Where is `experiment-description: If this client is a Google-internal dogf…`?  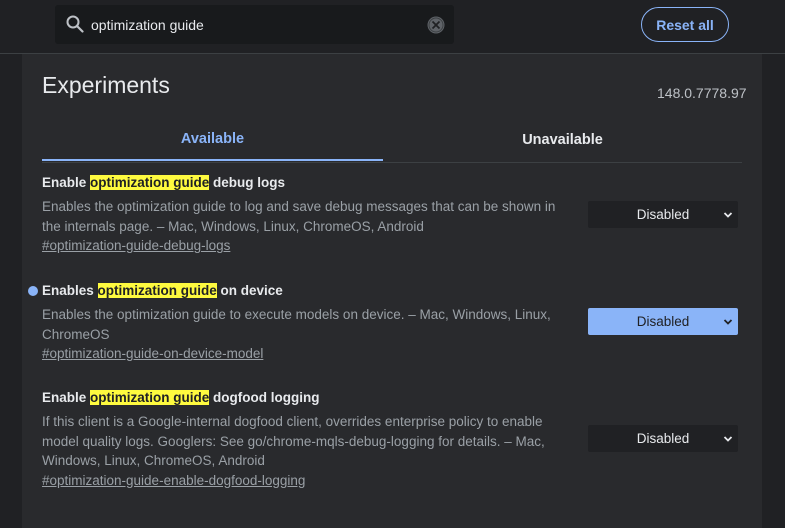
experiment-description: If this client is a Google-internal dogf… is located at coordinates (293, 441).